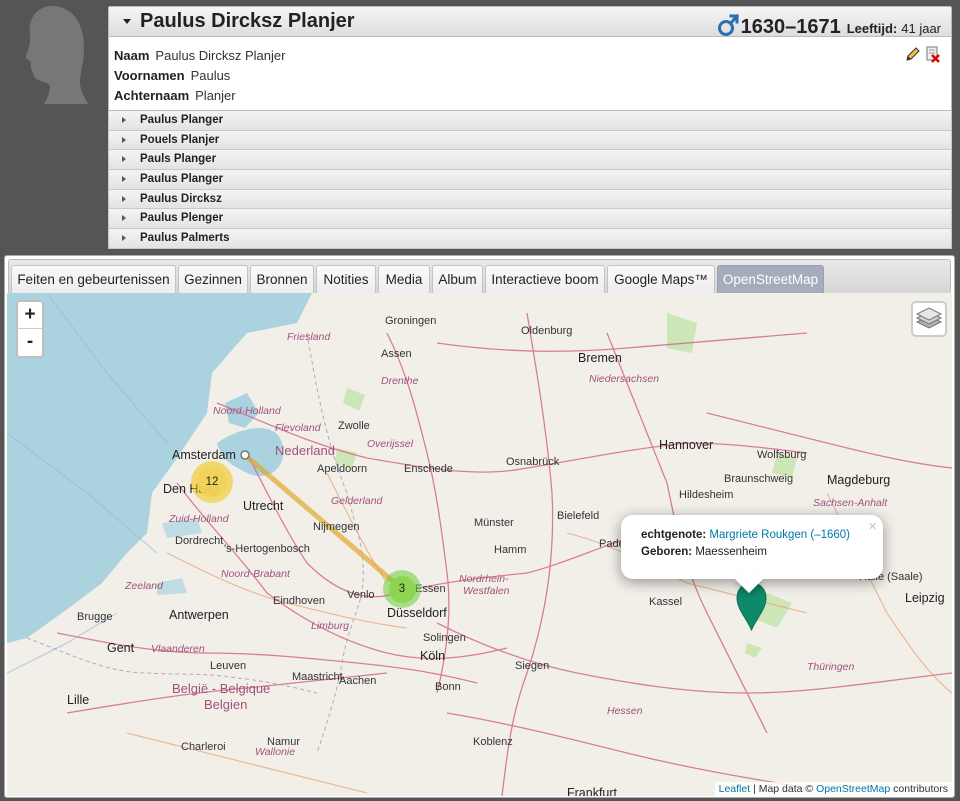  Describe the element at coordinates (578, 516) in the screenshot. I see `city-bielefeld: Bielefeld` at that location.